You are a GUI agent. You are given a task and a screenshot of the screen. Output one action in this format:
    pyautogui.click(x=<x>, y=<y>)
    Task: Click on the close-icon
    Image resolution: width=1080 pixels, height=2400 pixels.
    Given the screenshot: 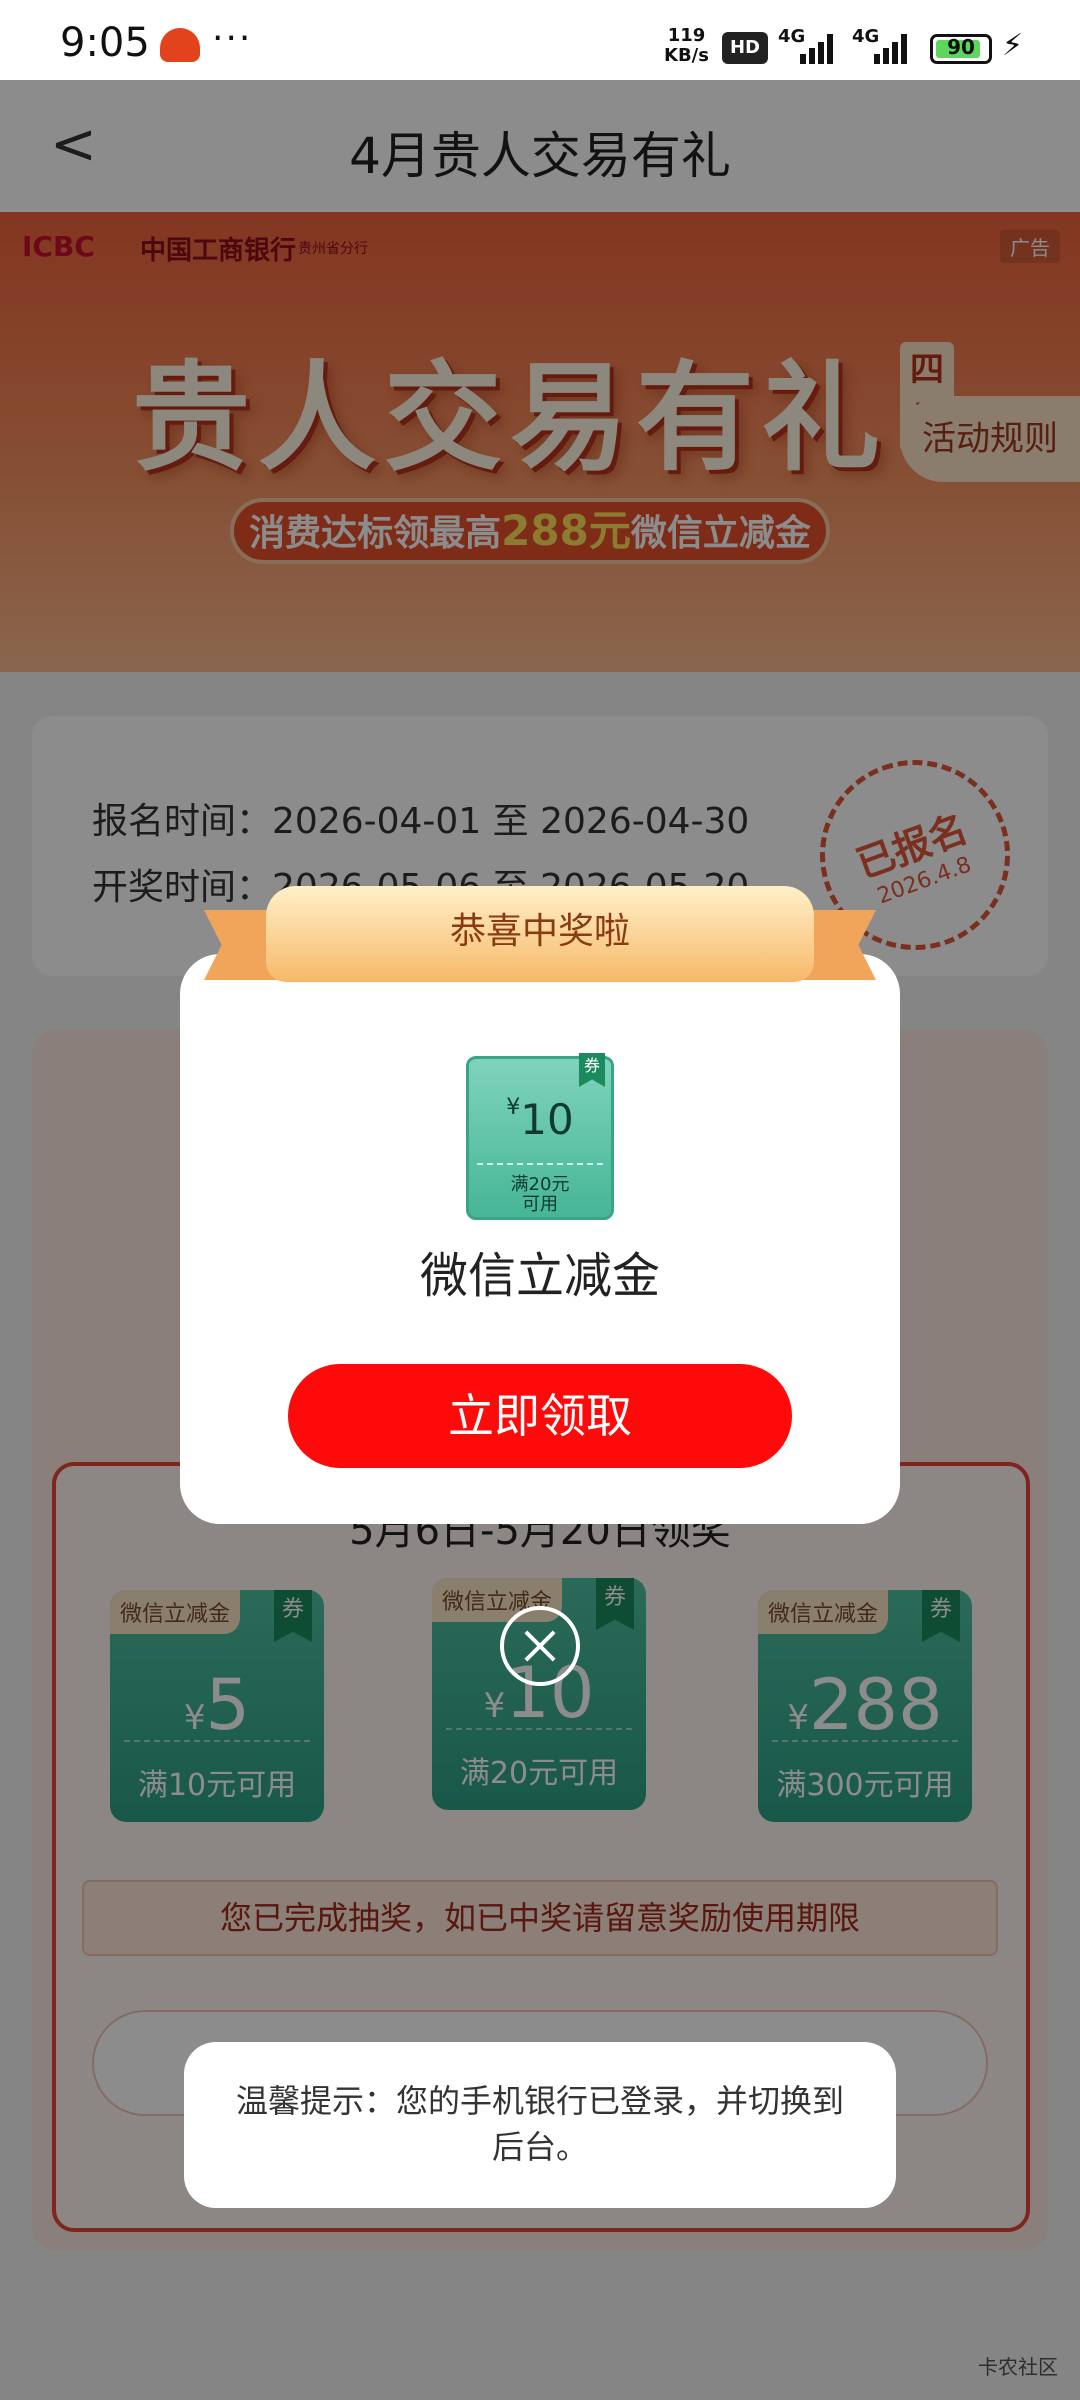 What is the action you would take?
    pyautogui.click(x=540, y=1646)
    